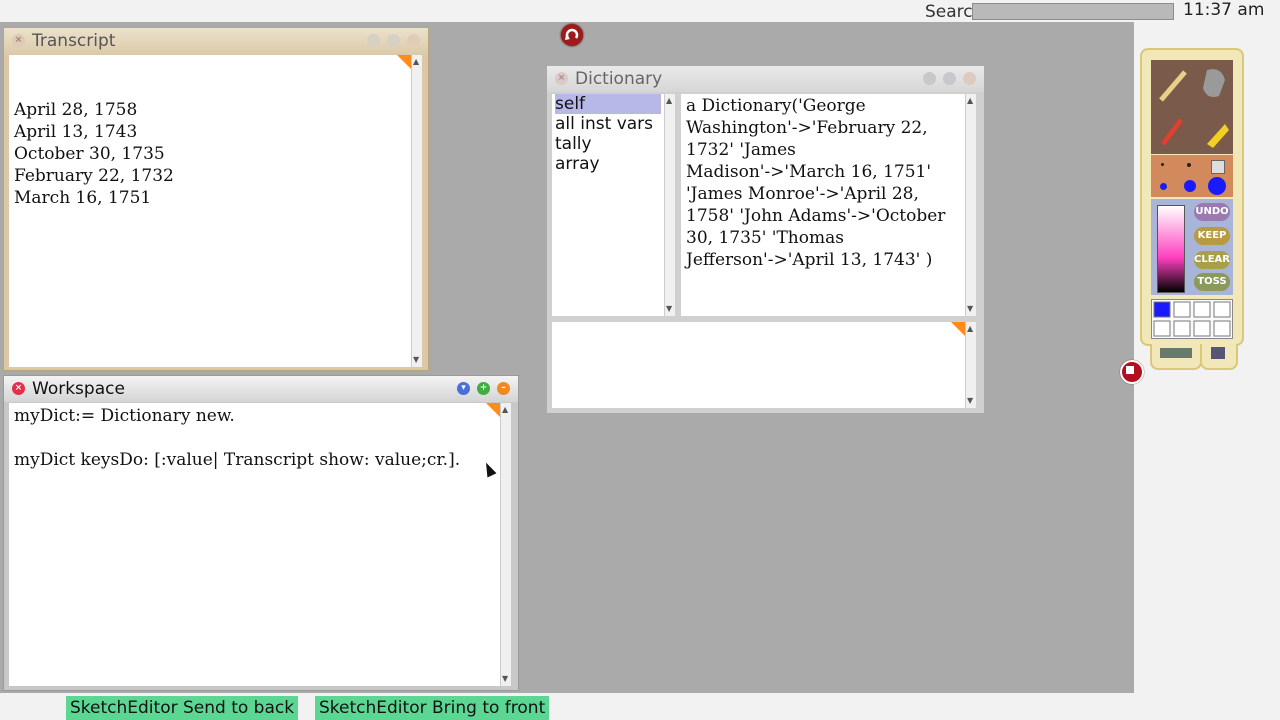 Image resolution: width=1280 pixels, height=720 pixels. What do you see at coordinates (1212, 212) in the screenshot?
I see `undo-button: UNDO` at bounding box center [1212, 212].